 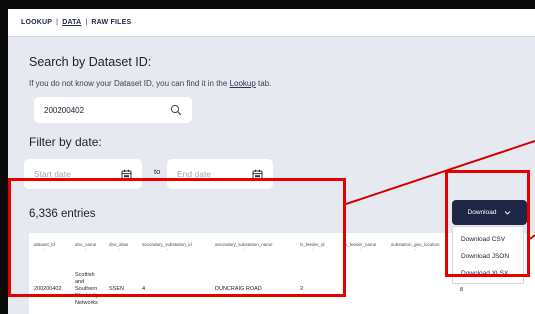 I want to click on help-suffix: tab., so click(x=263, y=83).